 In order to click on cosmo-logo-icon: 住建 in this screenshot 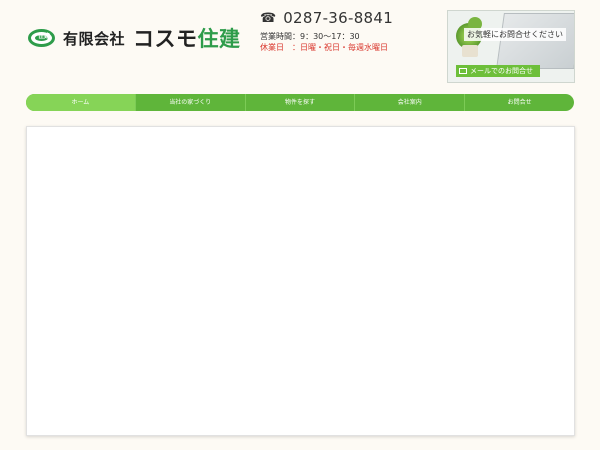, I will do `click(41, 38)`.